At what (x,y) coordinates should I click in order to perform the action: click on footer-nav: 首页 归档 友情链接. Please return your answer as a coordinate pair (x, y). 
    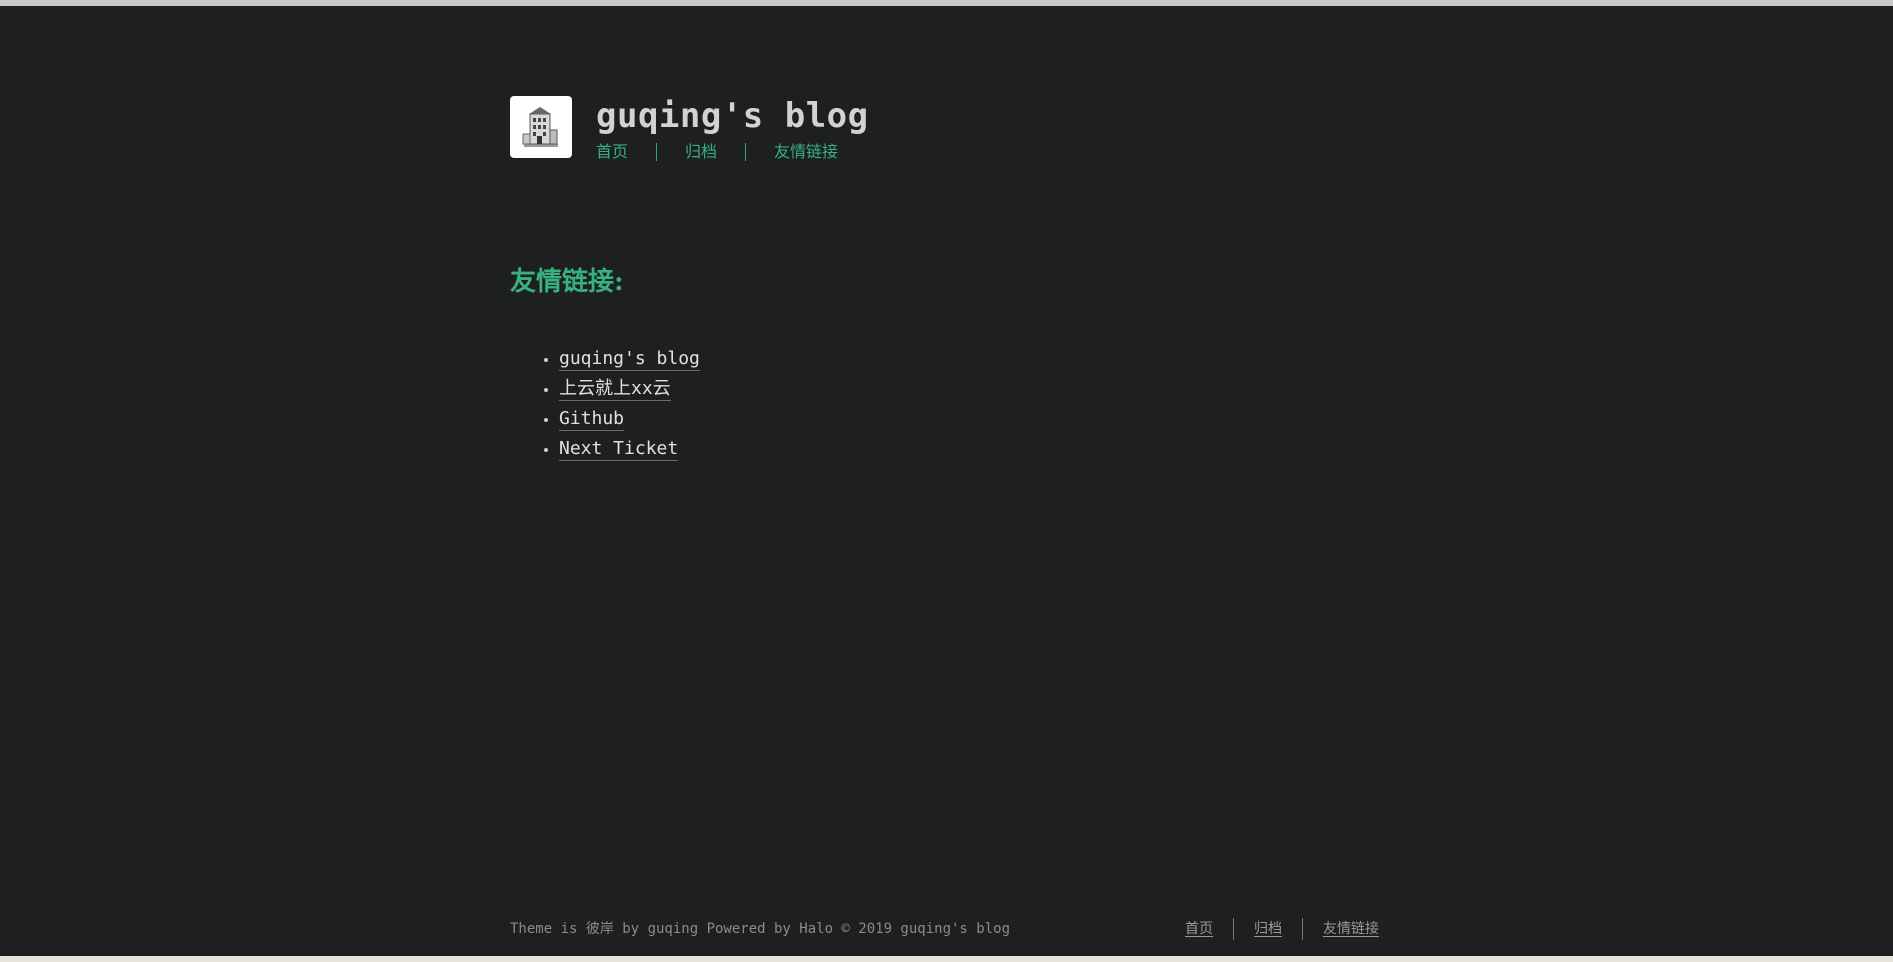
    Looking at the image, I should click on (1282, 929).